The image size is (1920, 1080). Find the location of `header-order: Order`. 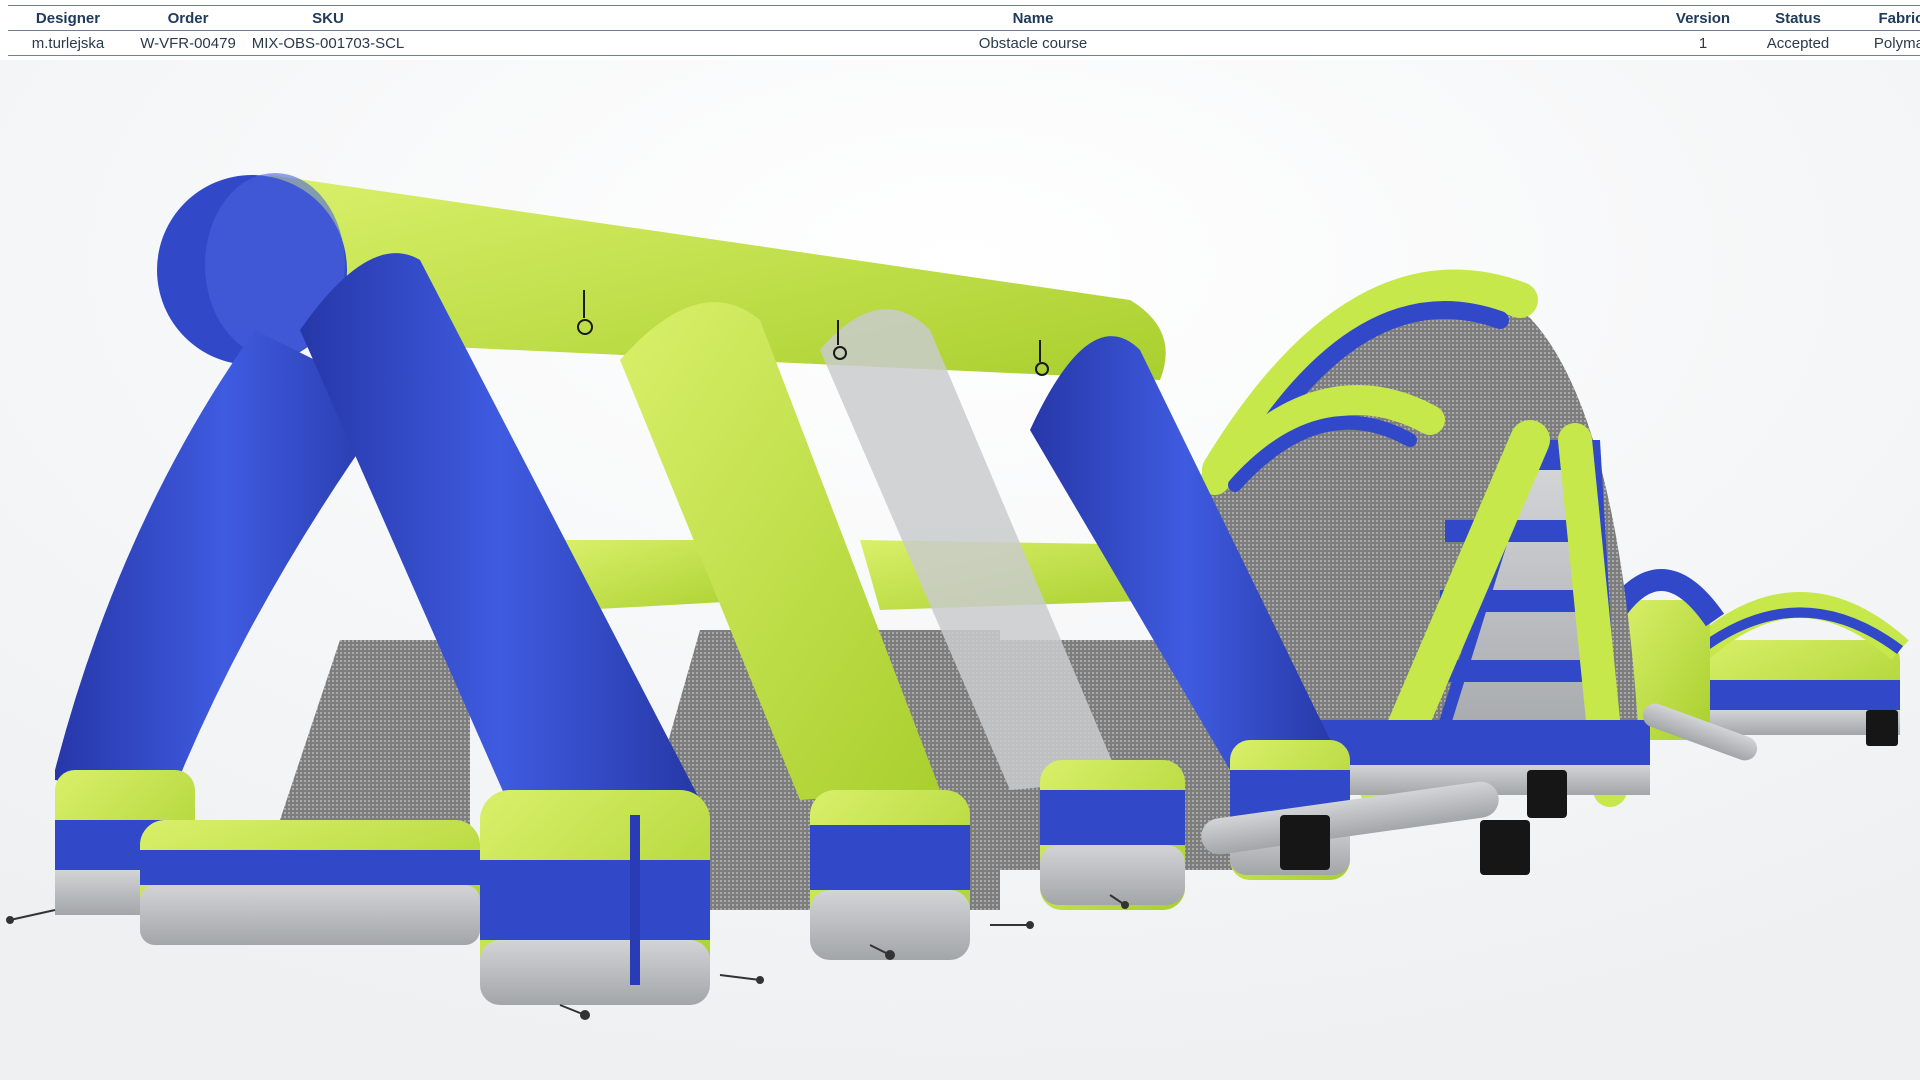

header-order: Order is located at coordinates (188, 18).